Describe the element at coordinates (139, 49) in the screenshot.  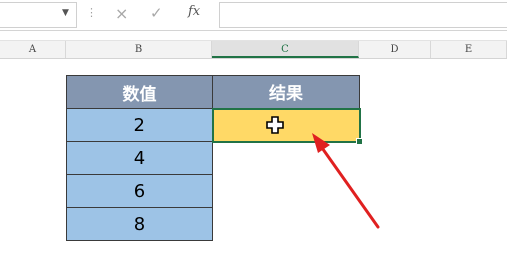
I see `column-header-b: B` at that location.